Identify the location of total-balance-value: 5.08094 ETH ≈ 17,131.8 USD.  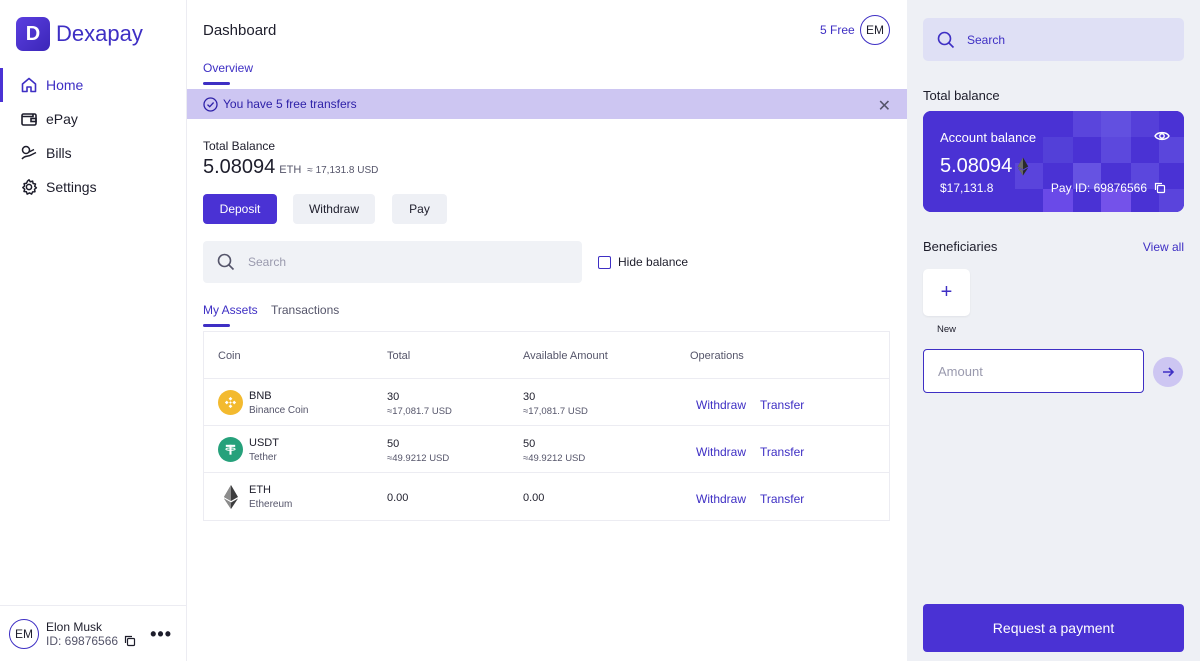
(290, 167).